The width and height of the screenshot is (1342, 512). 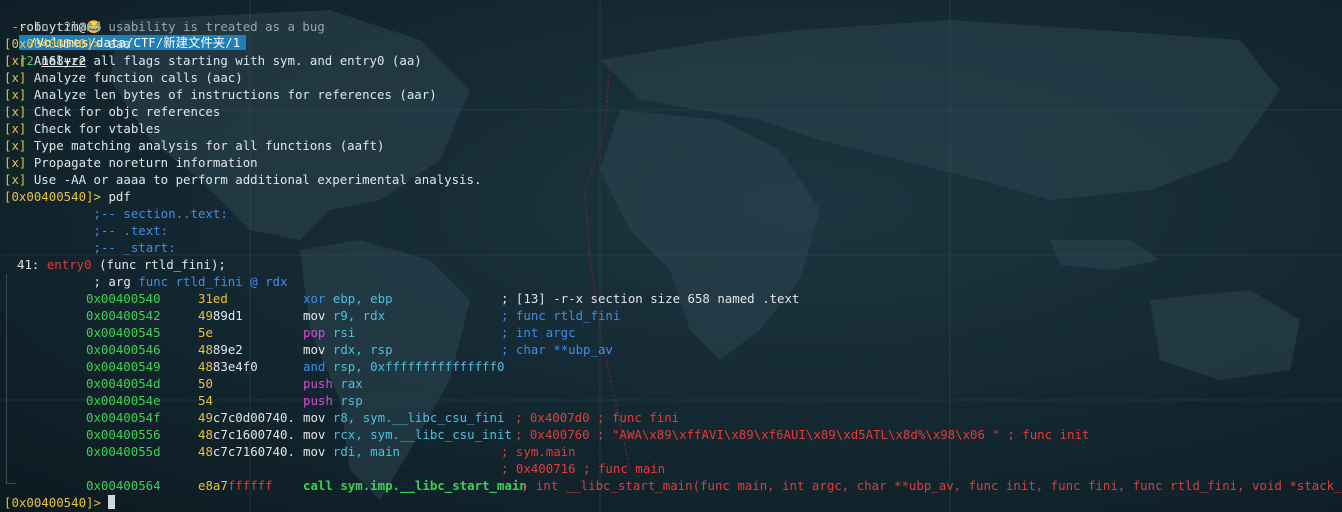 I want to click on function-size: 41:, so click(x=32, y=264).